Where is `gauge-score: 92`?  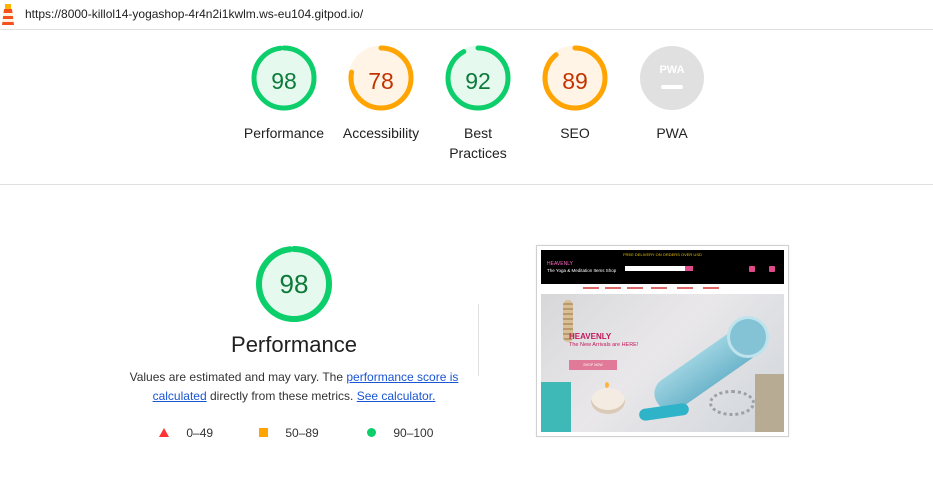
gauge-score: 92 is located at coordinates (478, 81).